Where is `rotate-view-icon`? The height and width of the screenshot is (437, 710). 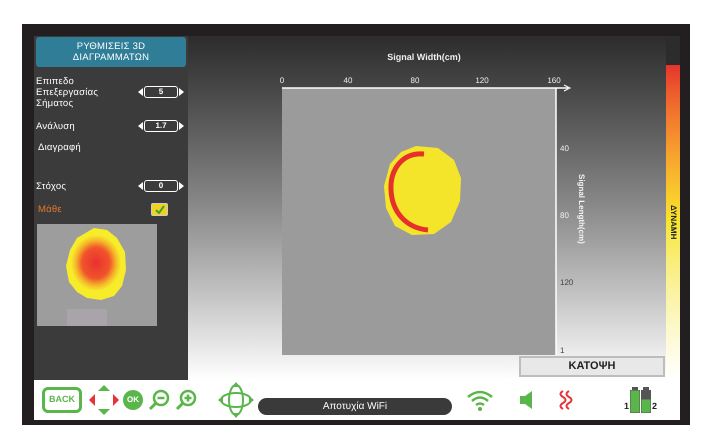
rotate-view-icon is located at coordinates (236, 400).